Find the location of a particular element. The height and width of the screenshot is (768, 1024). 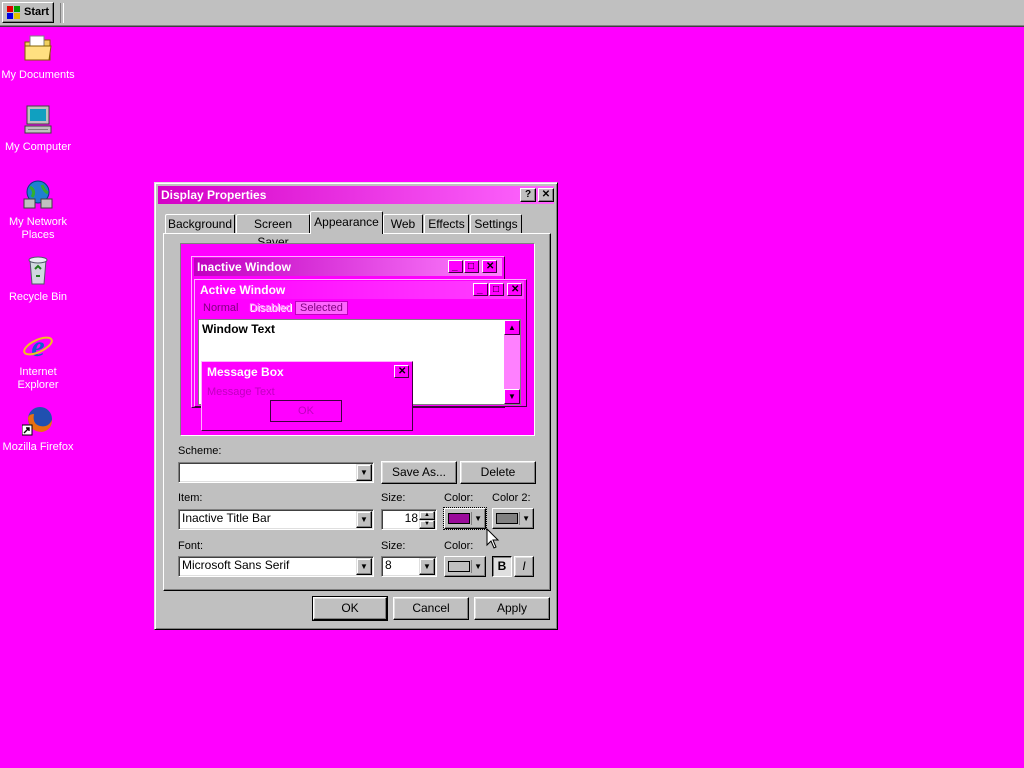

tab-label: Settings is located at coordinates (496, 224).